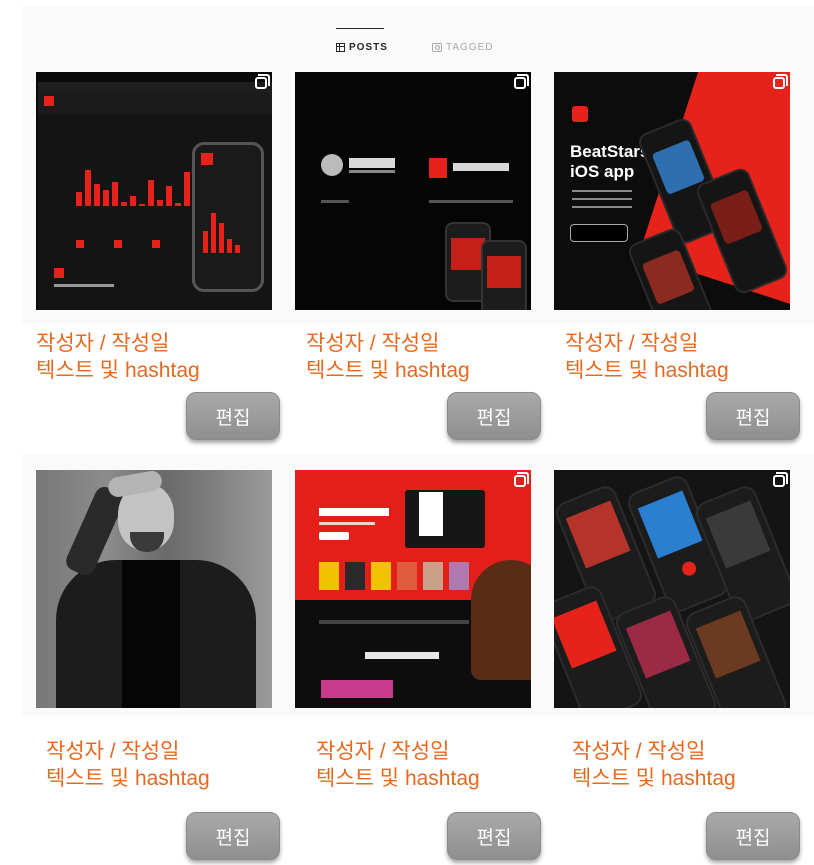  What do you see at coordinates (332, 165) in the screenshot?
I see `beat-kingdom-logo-icon` at bounding box center [332, 165].